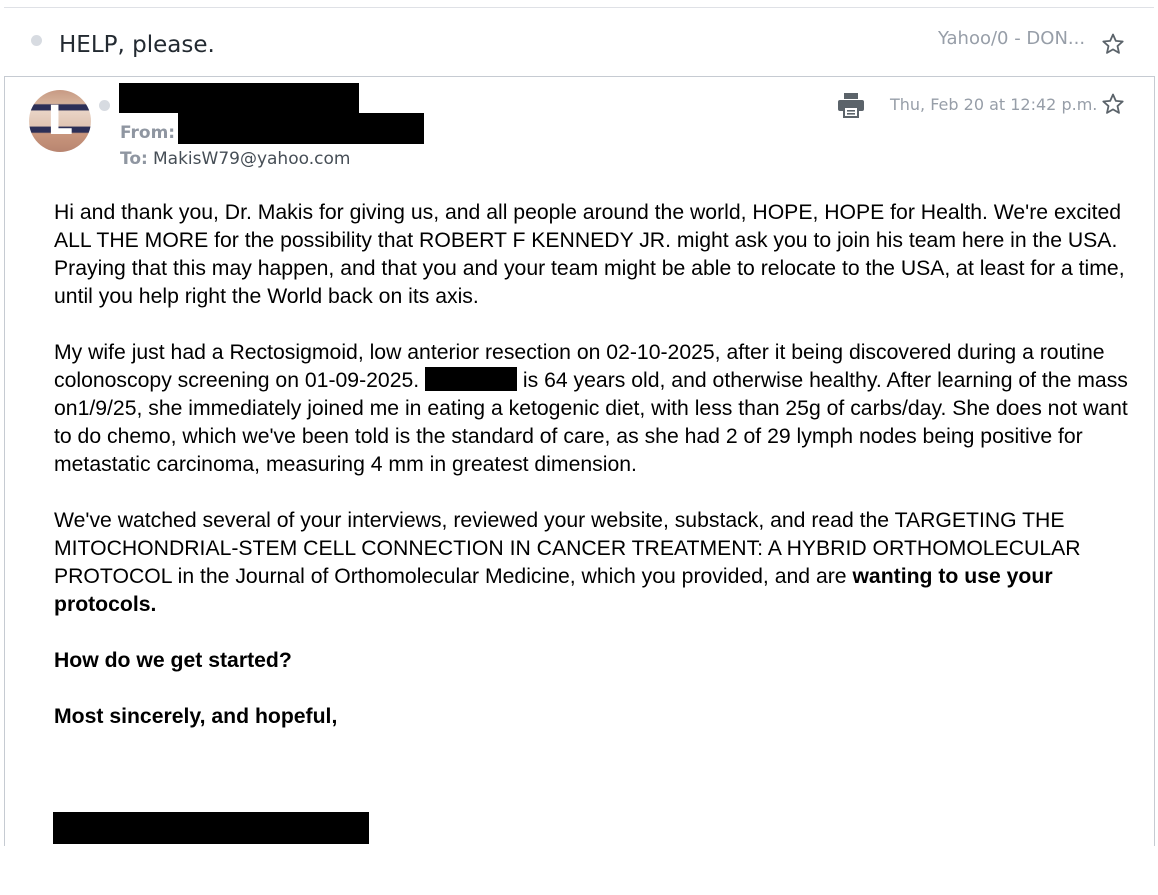  I want to click on redacted-sender-email, so click(301, 128).